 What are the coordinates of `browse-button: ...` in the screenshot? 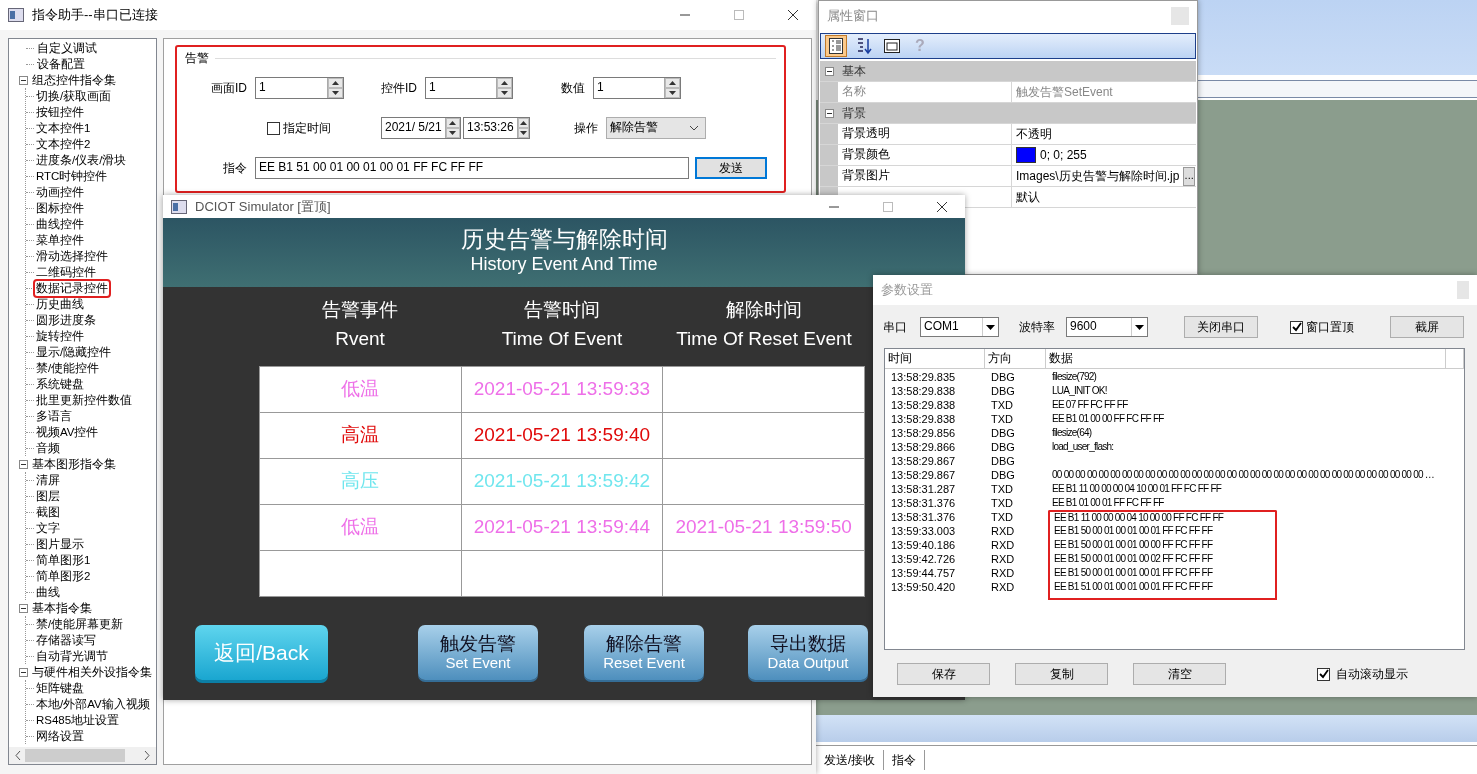 It's located at (1189, 176).